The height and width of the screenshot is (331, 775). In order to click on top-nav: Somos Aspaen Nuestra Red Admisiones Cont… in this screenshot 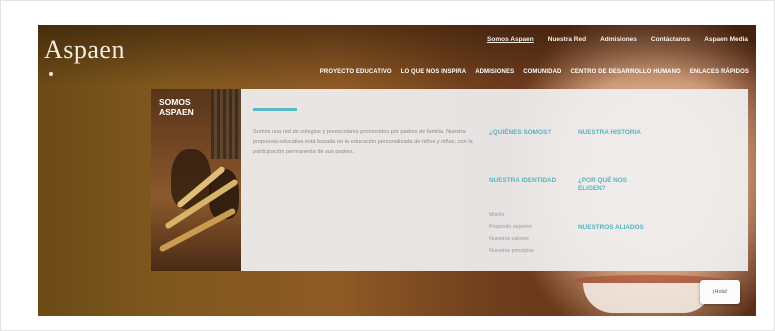, I will do `click(617, 39)`.